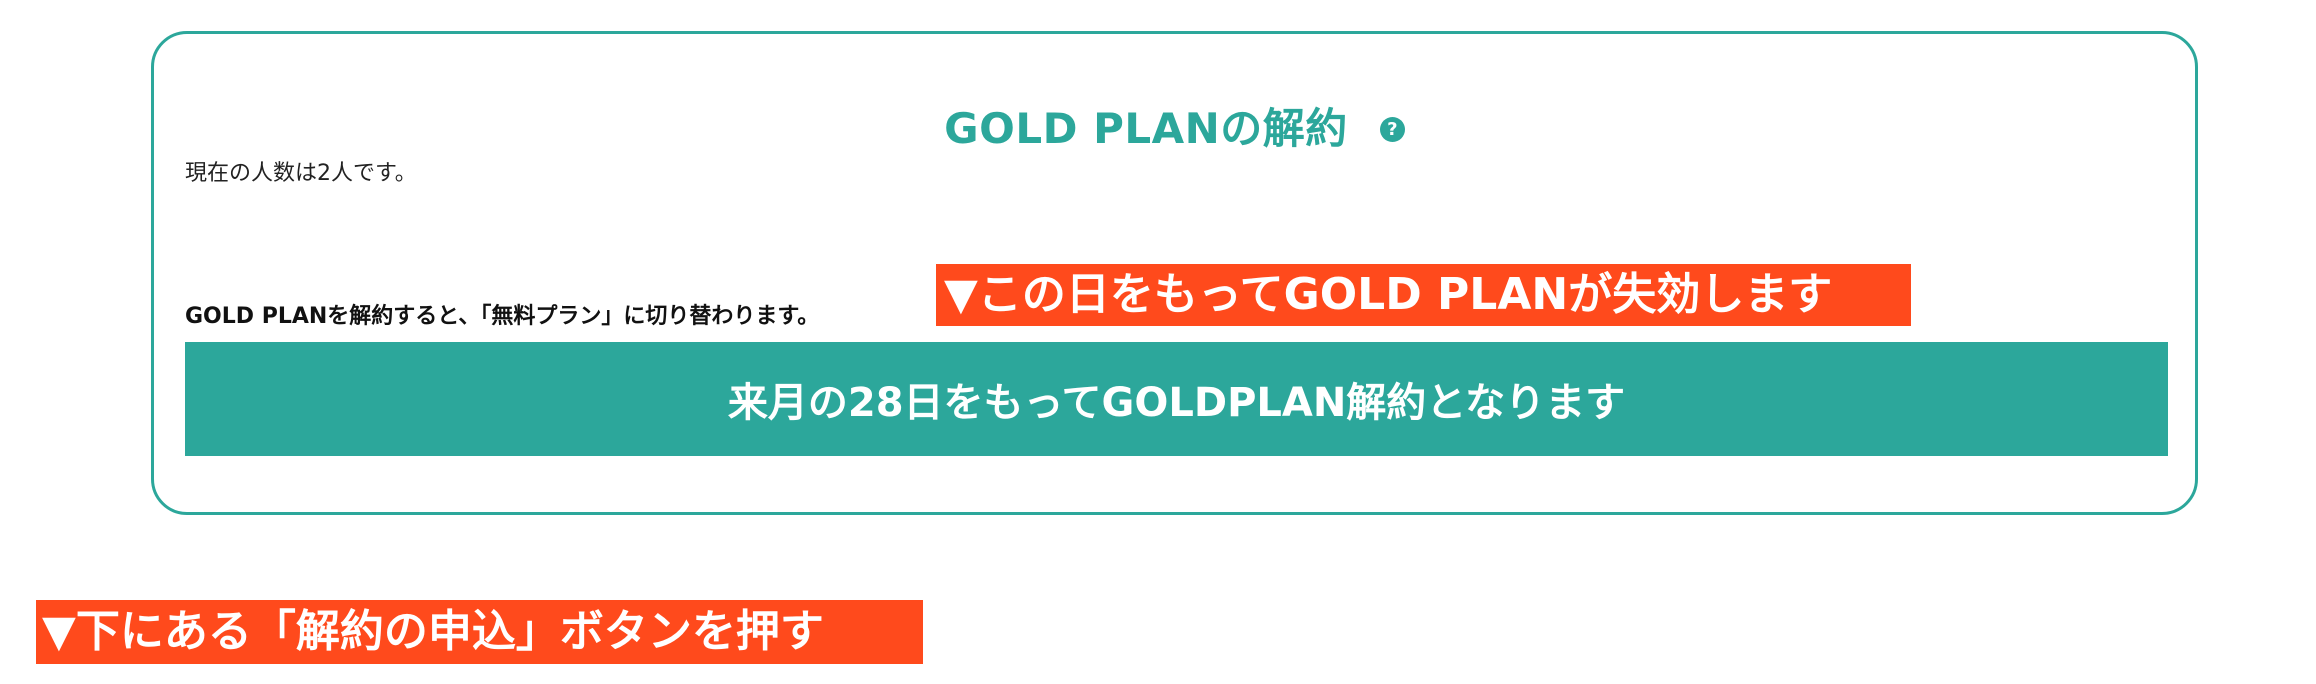 The image size is (2316, 684). I want to click on help-icon: ?, so click(1392, 129).